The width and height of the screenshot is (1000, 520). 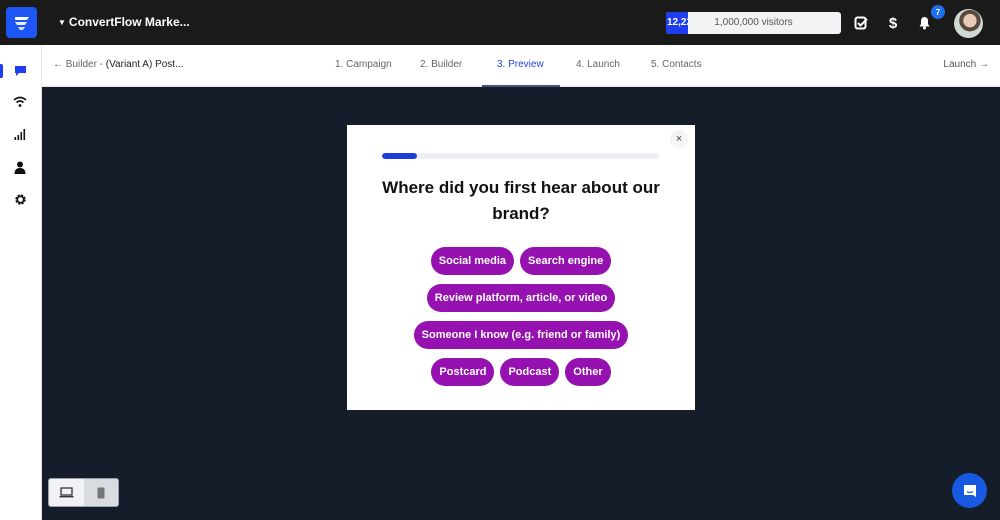 I want to click on sidebar-item-messages, so click(x=20, y=71).